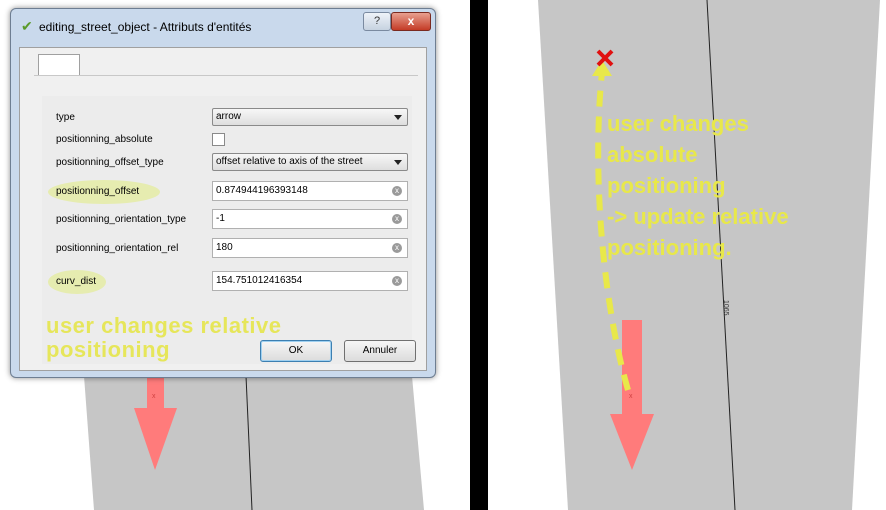 This screenshot has width=886, height=510. Describe the element at coordinates (98, 191) in the screenshot. I see `positionning-offset-label: positionning_offset` at that location.